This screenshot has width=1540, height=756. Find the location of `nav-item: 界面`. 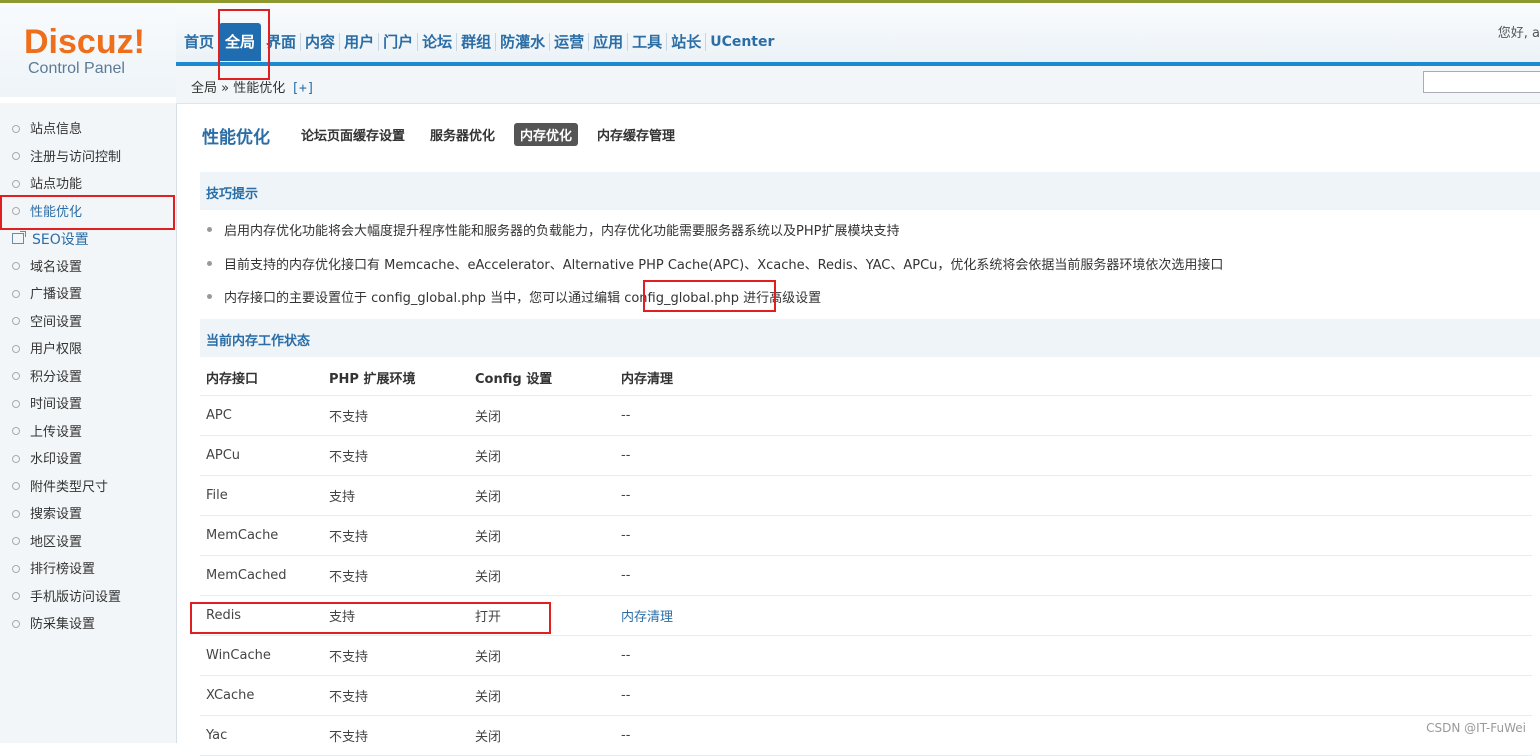

nav-item: 界面 is located at coordinates (282, 42).